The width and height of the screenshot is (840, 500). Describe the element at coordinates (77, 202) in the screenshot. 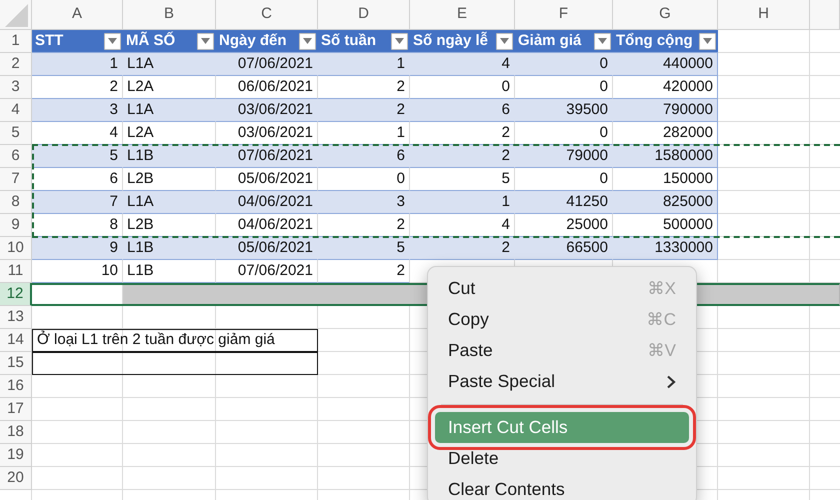

I see `table-cell: 7` at that location.